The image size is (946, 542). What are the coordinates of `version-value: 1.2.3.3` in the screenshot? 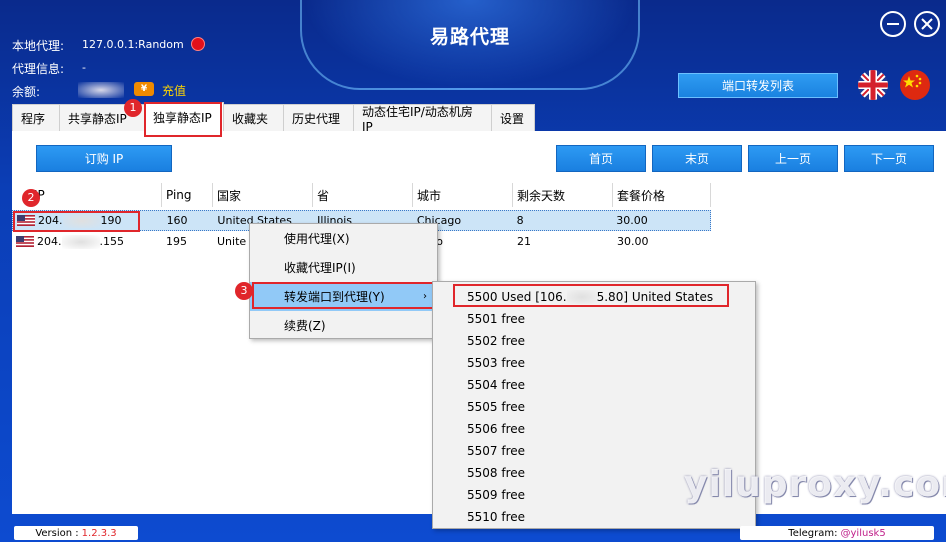 It's located at (99, 533).